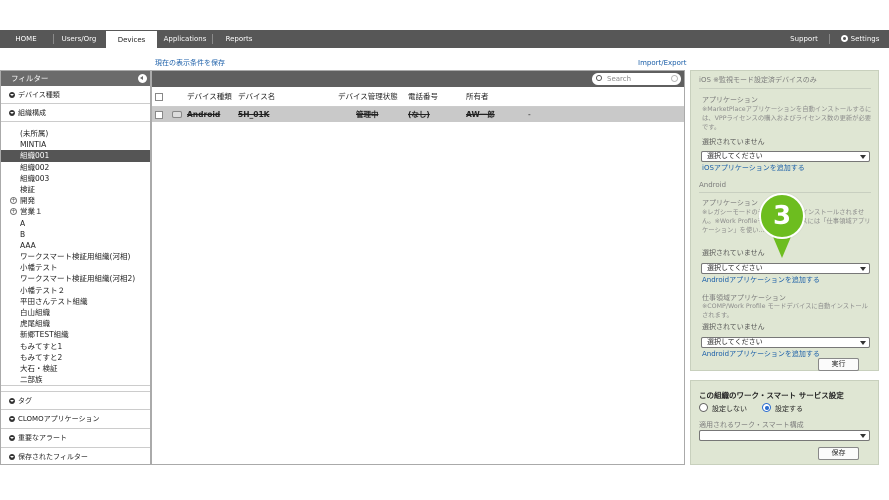 This screenshot has width=889, height=500. Describe the element at coordinates (784, 435) in the screenshot. I see `ws-config-select` at that location.